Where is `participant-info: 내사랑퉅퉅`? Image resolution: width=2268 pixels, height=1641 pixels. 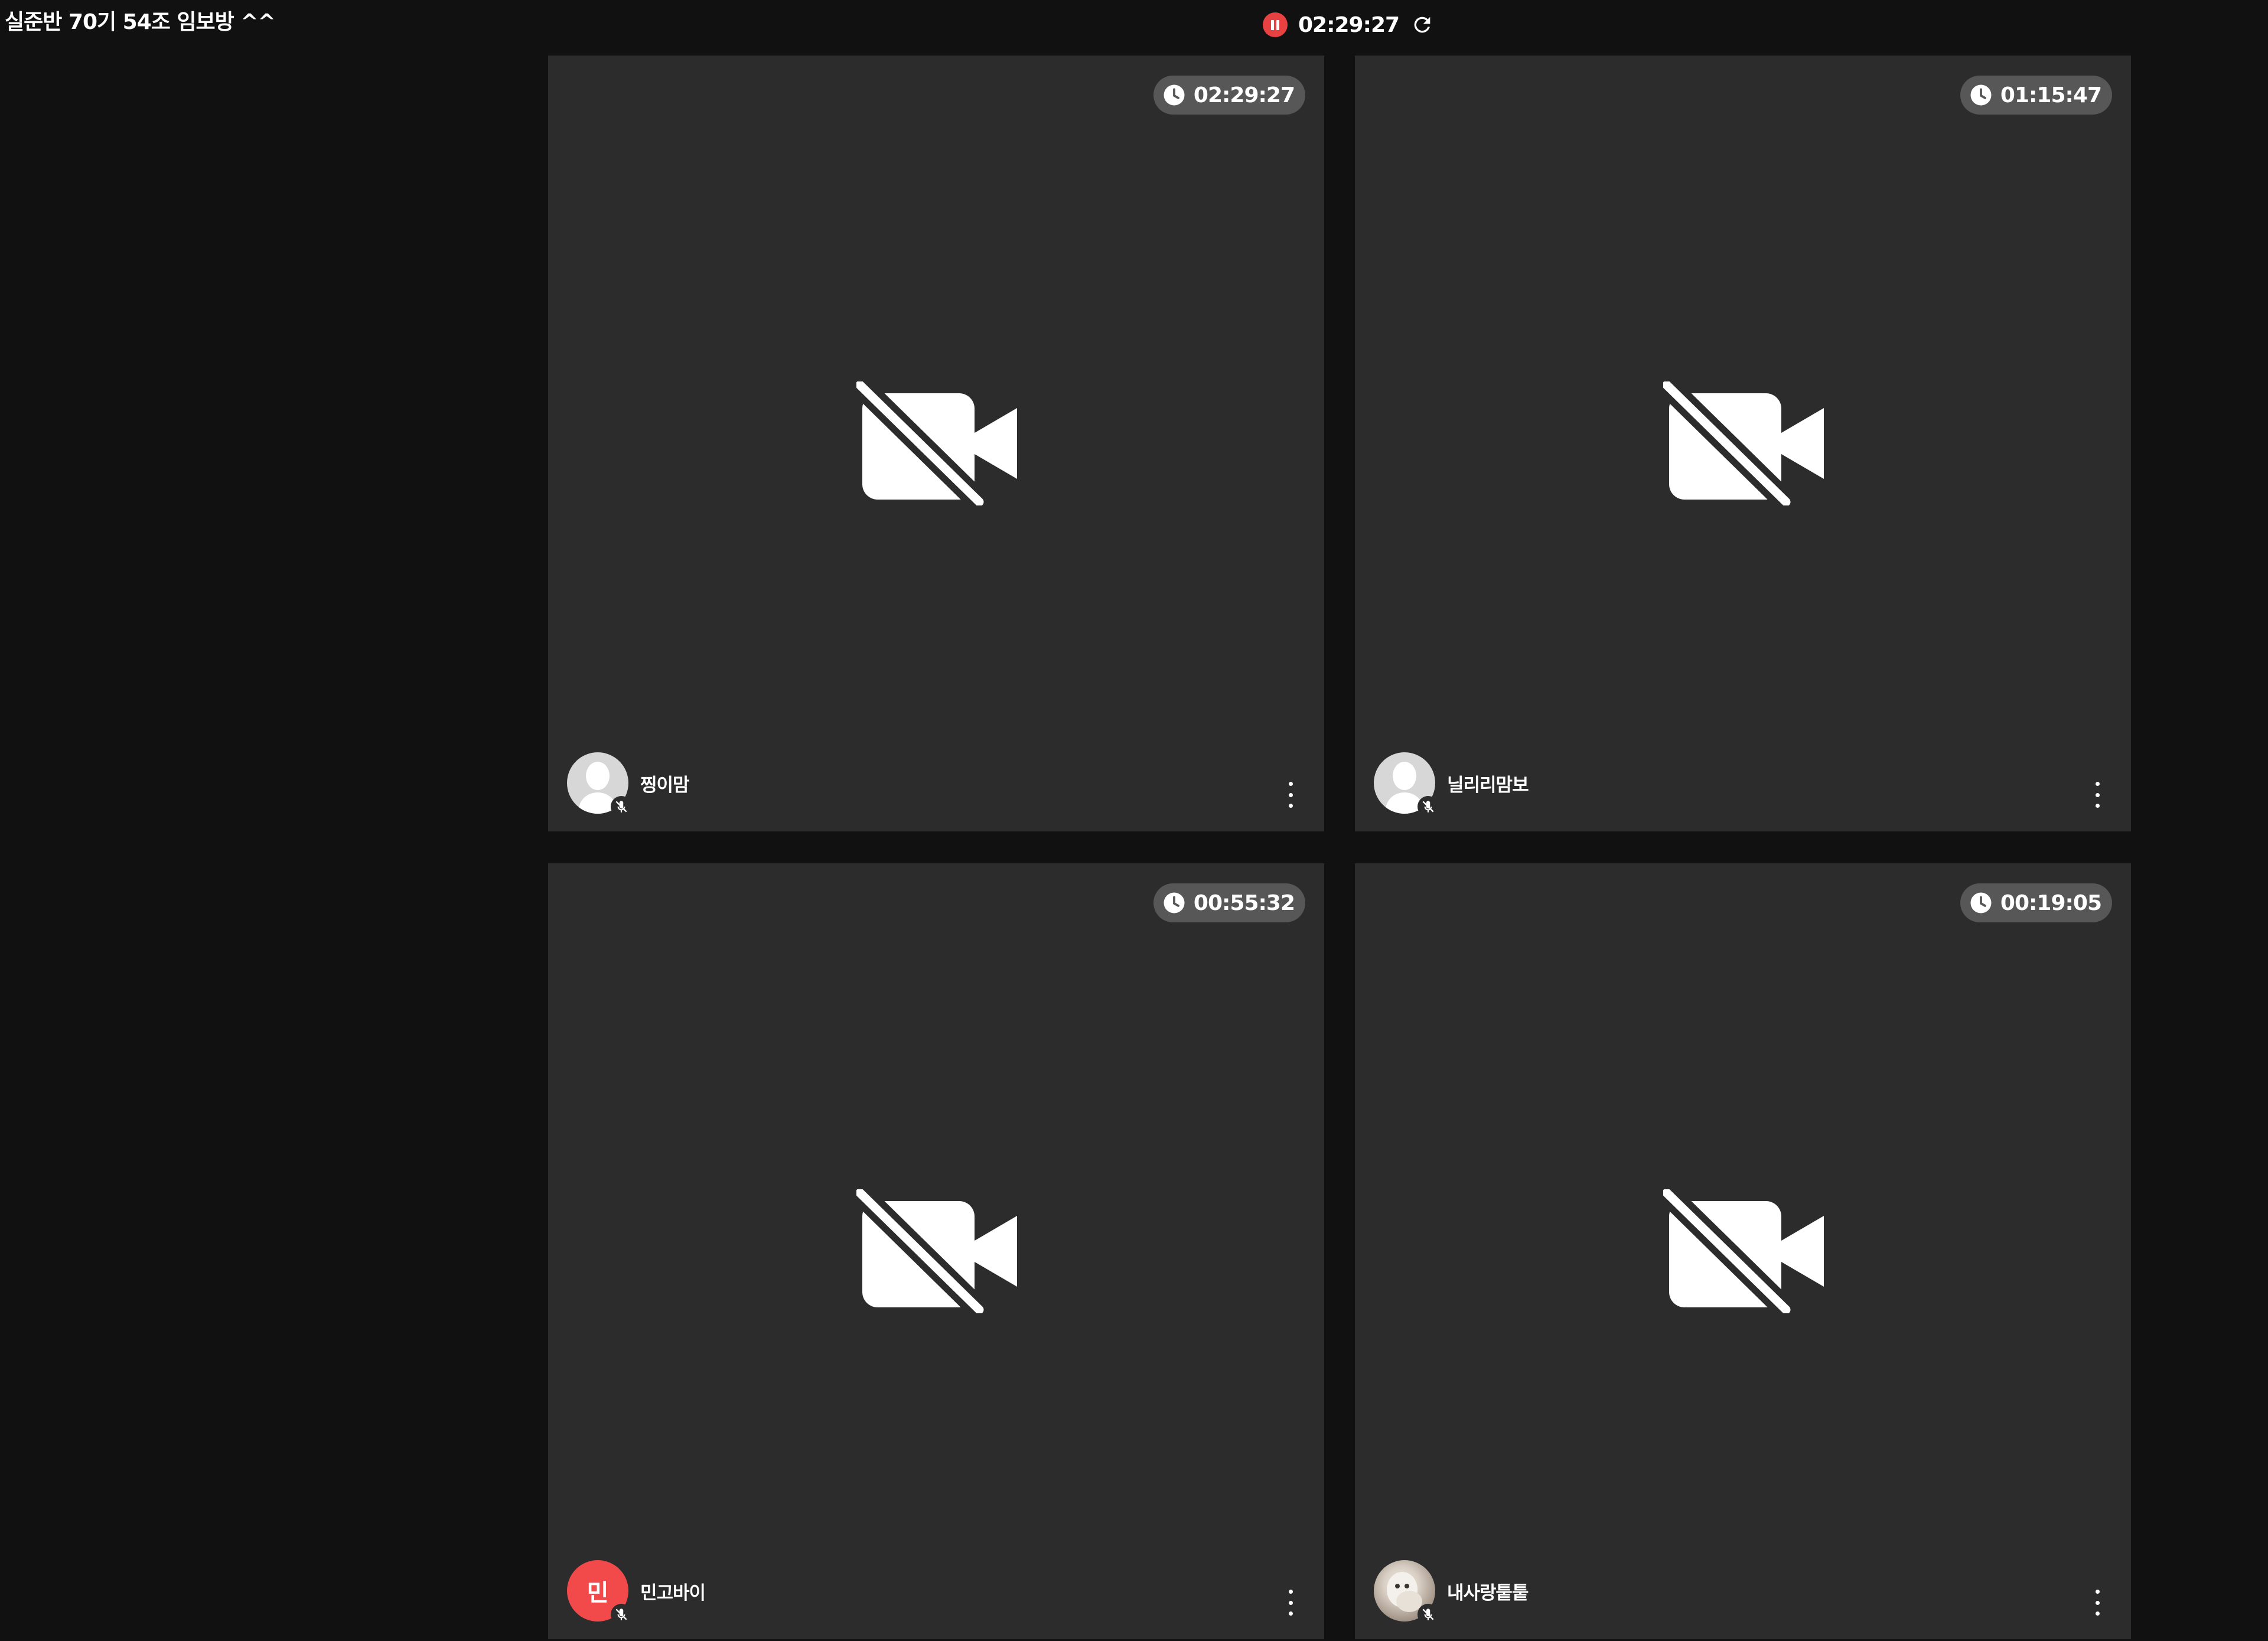
participant-info: 내사랑퉅퉅 is located at coordinates (1451, 1592).